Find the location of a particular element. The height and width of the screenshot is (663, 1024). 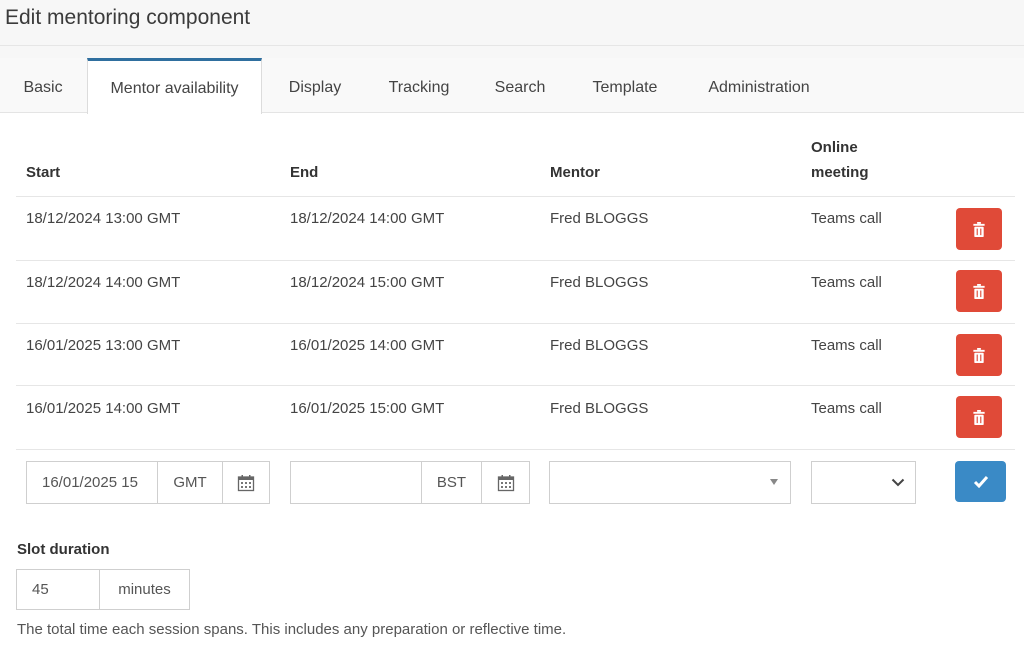

slot-duration-group: 45 minutes is located at coordinates (103, 589).